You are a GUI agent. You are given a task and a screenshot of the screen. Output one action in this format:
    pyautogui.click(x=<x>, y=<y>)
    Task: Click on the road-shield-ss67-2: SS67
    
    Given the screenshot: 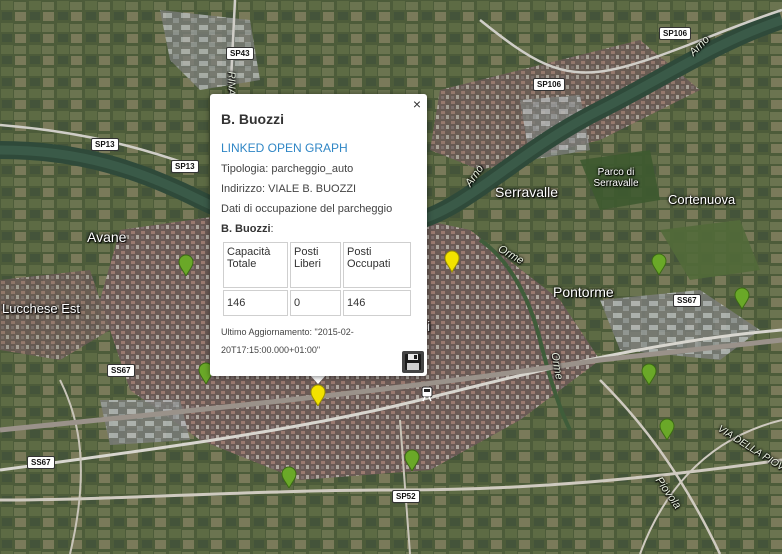 What is the action you would take?
    pyautogui.click(x=121, y=370)
    